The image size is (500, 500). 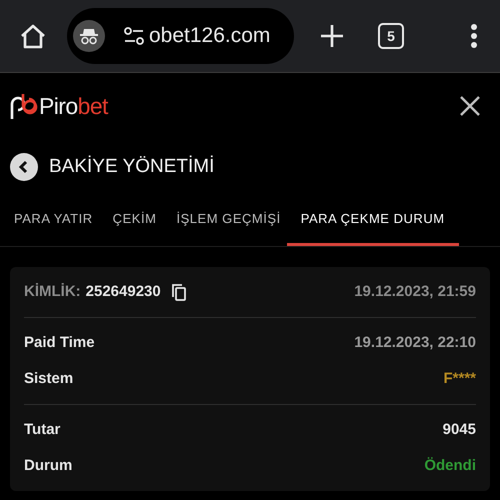 What do you see at coordinates (49, 378) in the screenshot?
I see `field-label: Sistem` at bounding box center [49, 378].